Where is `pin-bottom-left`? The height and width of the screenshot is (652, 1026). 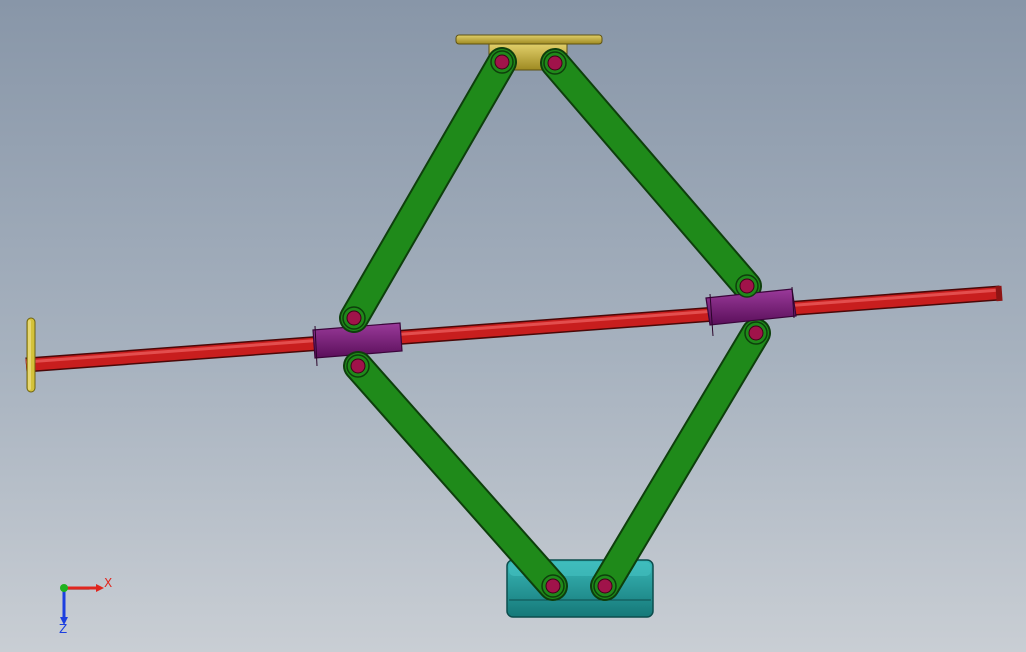 pin-bottom-left is located at coordinates (553, 586).